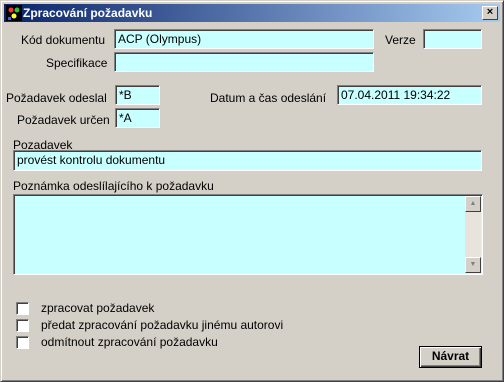 The height and width of the screenshot is (382, 504). What do you see at coordinates (244, 39) in the screenshot?
I see `kod-dokumentu-field: ACP (Olympus)` at bounding box center [244, 39].